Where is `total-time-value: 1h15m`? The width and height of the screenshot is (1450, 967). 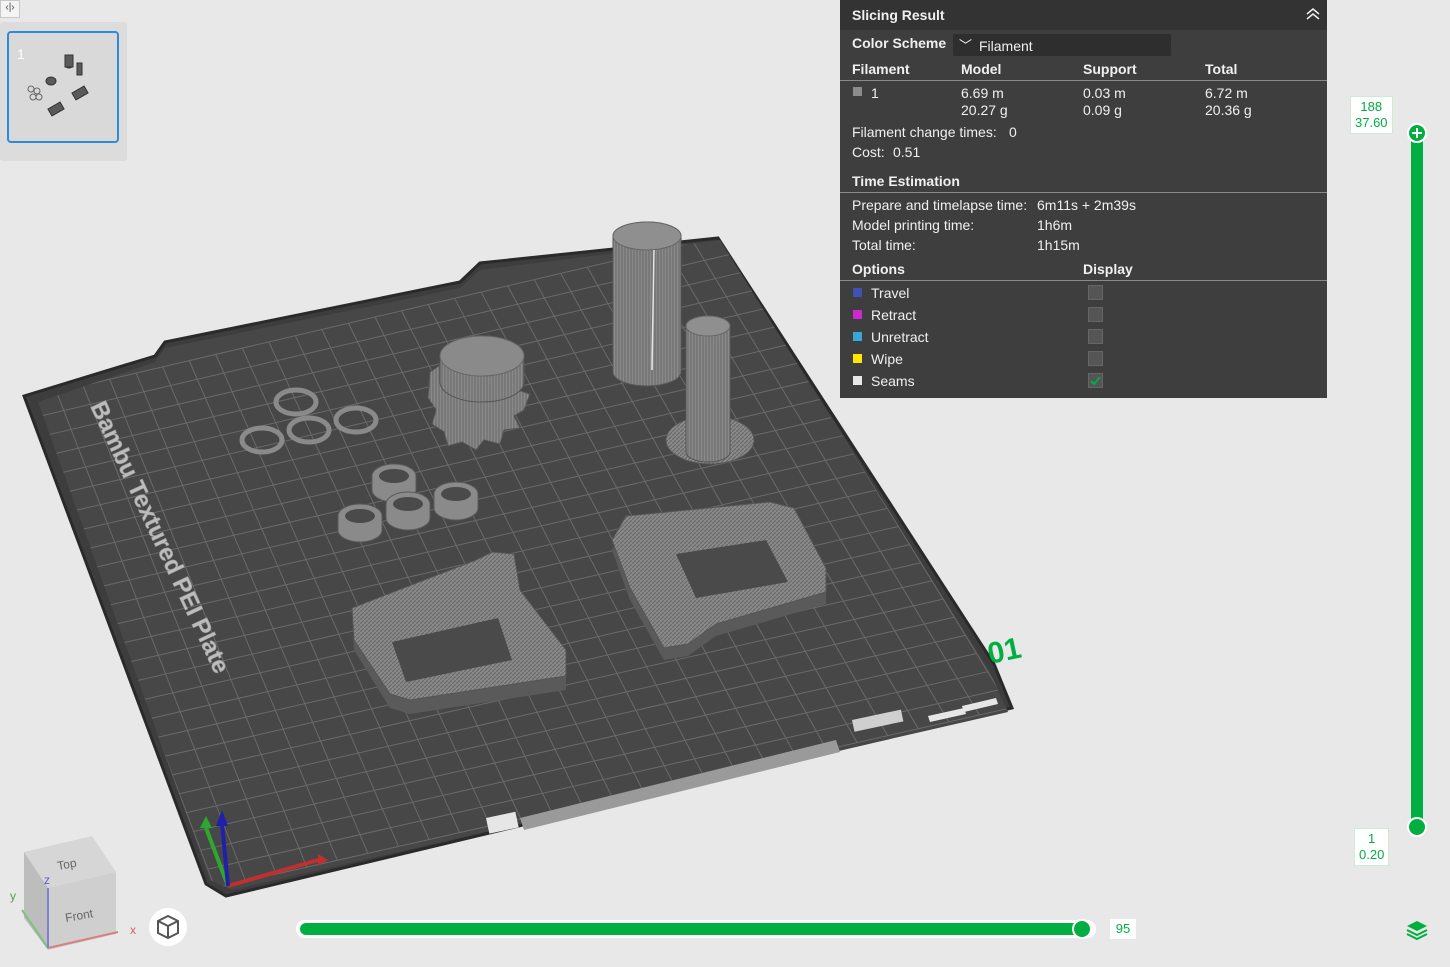
total-time-value: 1h15m is located at coordinates (1058, 245).